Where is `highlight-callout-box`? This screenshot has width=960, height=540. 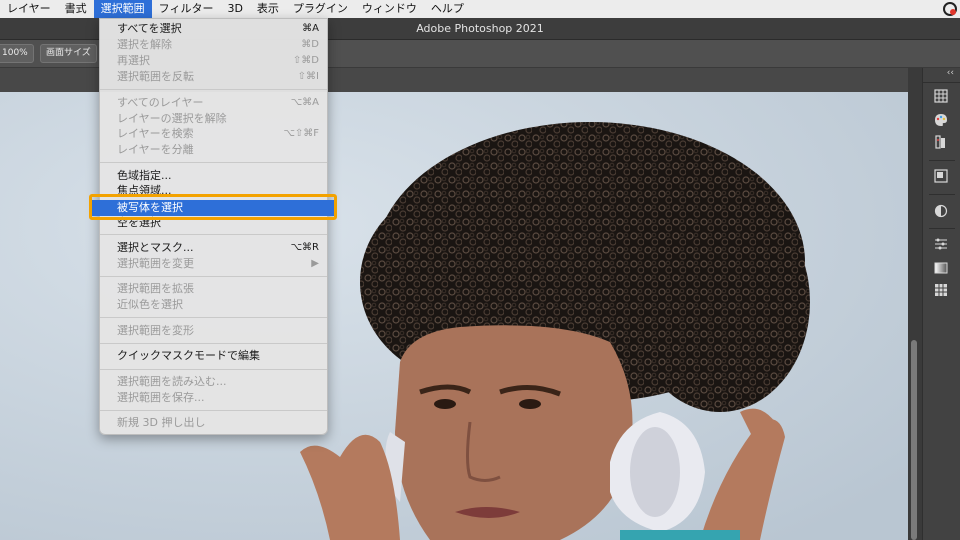 highlight-callout-box is located at coordinates (213, 207).